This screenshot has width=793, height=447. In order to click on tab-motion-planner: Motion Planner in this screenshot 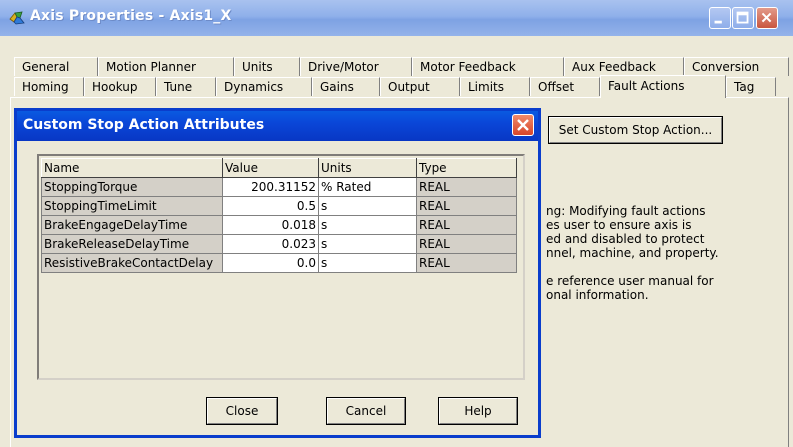, I will do `click(166, 66)`.